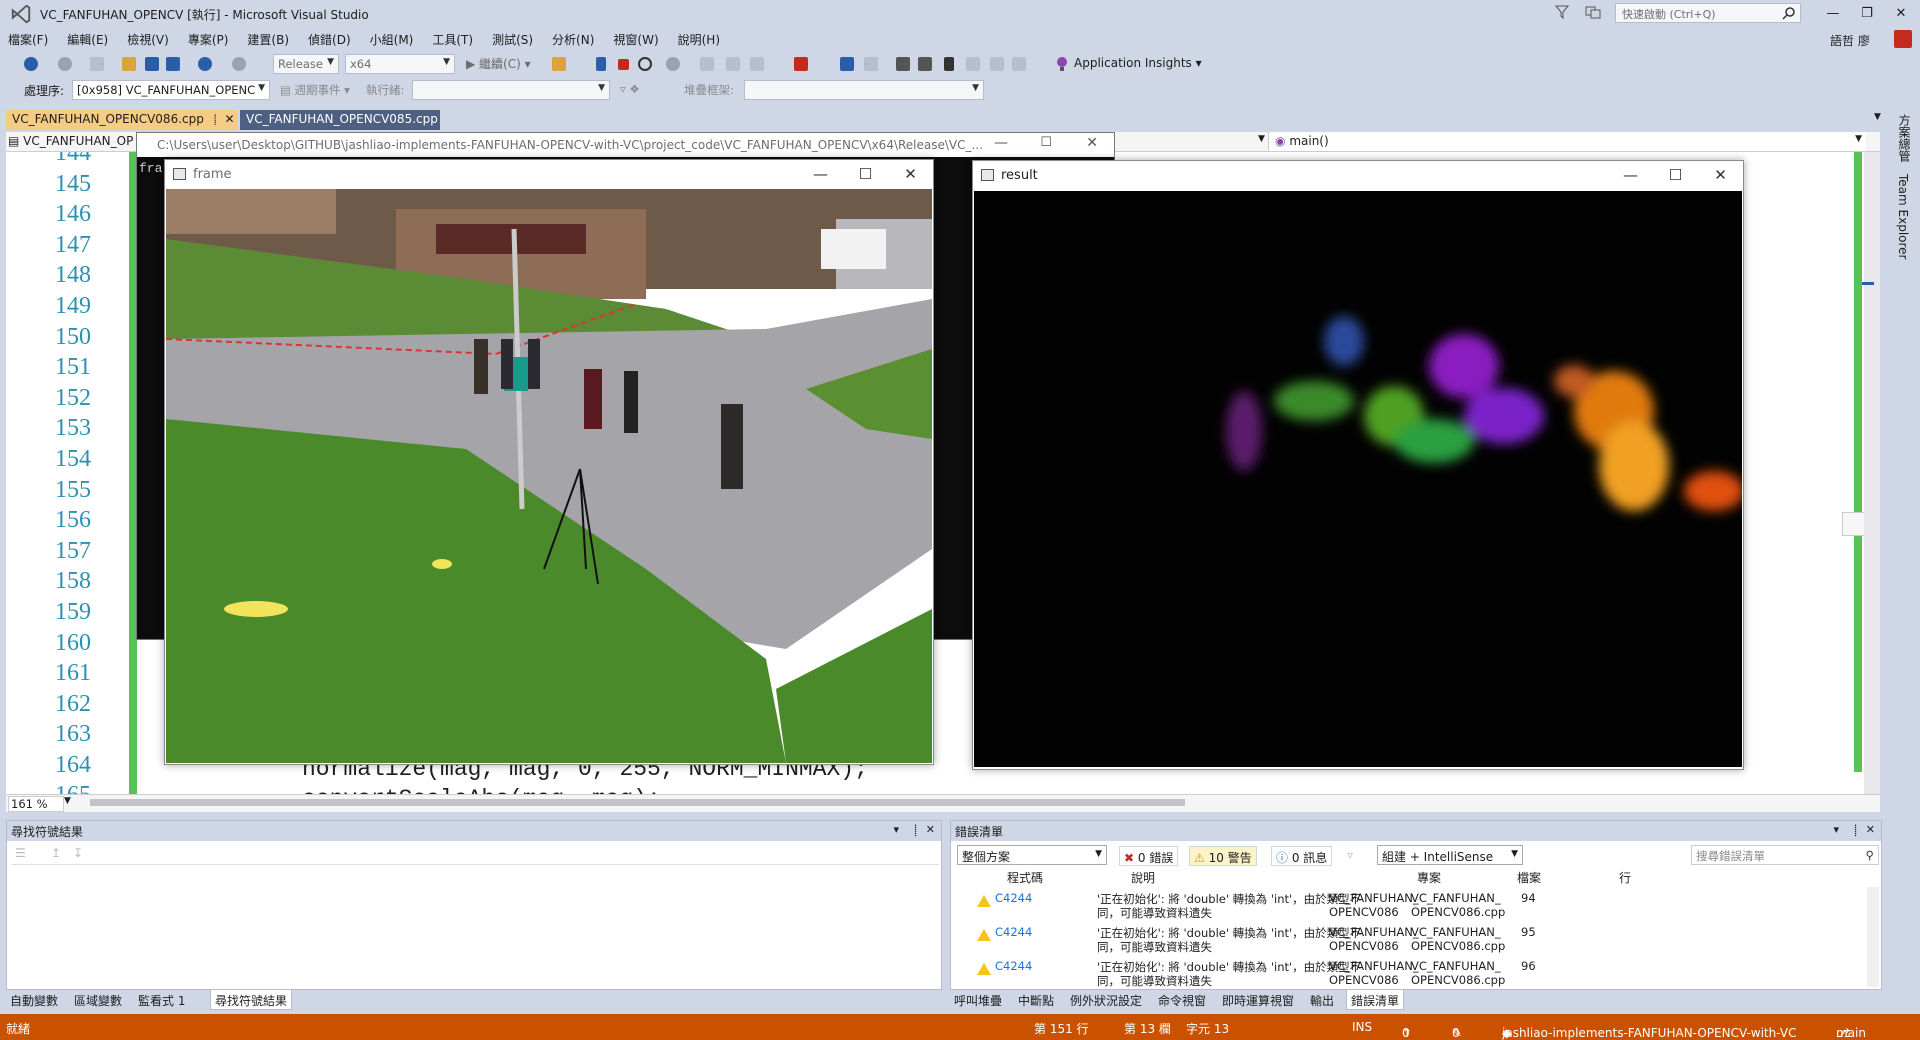  What do you see at coordinates (329, 39) in the screenshot?
I see `menu-debug: 偵錯(D)` at bounding box center [329, 39].